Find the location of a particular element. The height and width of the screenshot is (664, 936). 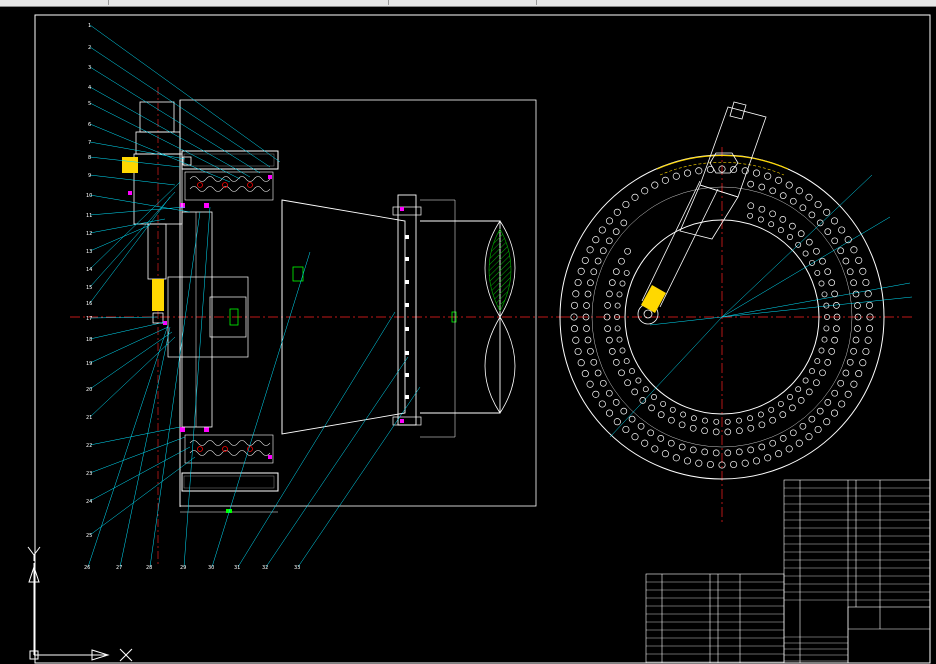

balloon-label: 9 is located at coordinates (89, 176).